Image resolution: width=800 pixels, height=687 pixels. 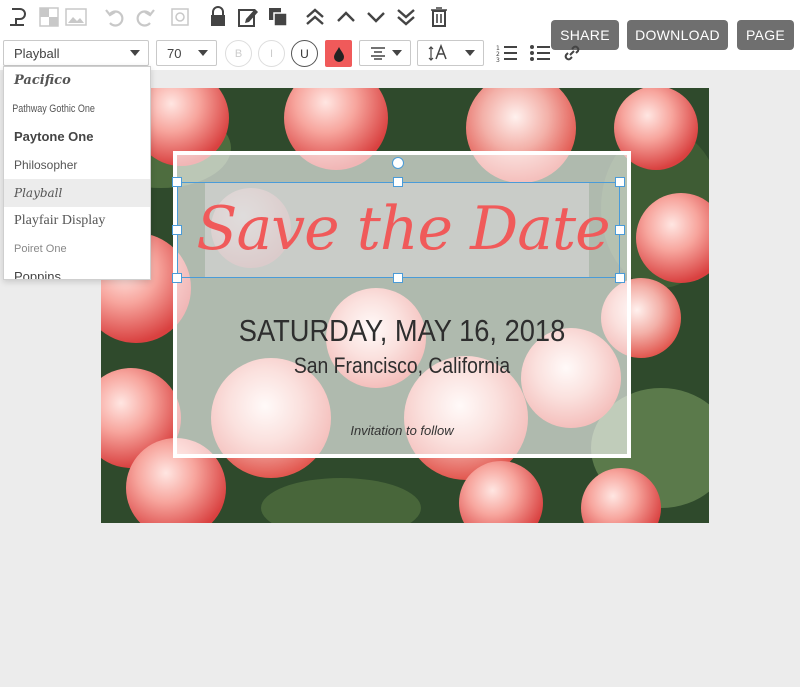 What do you see at coordinates (218, 17) in the screenshot?
I see `lock-icon` at bounding box center [218, 17].